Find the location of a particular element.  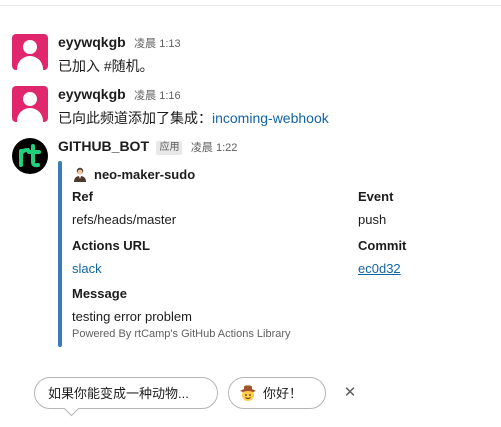

message-text: 已加入 #随机。 is located at coordinates (106, 66).